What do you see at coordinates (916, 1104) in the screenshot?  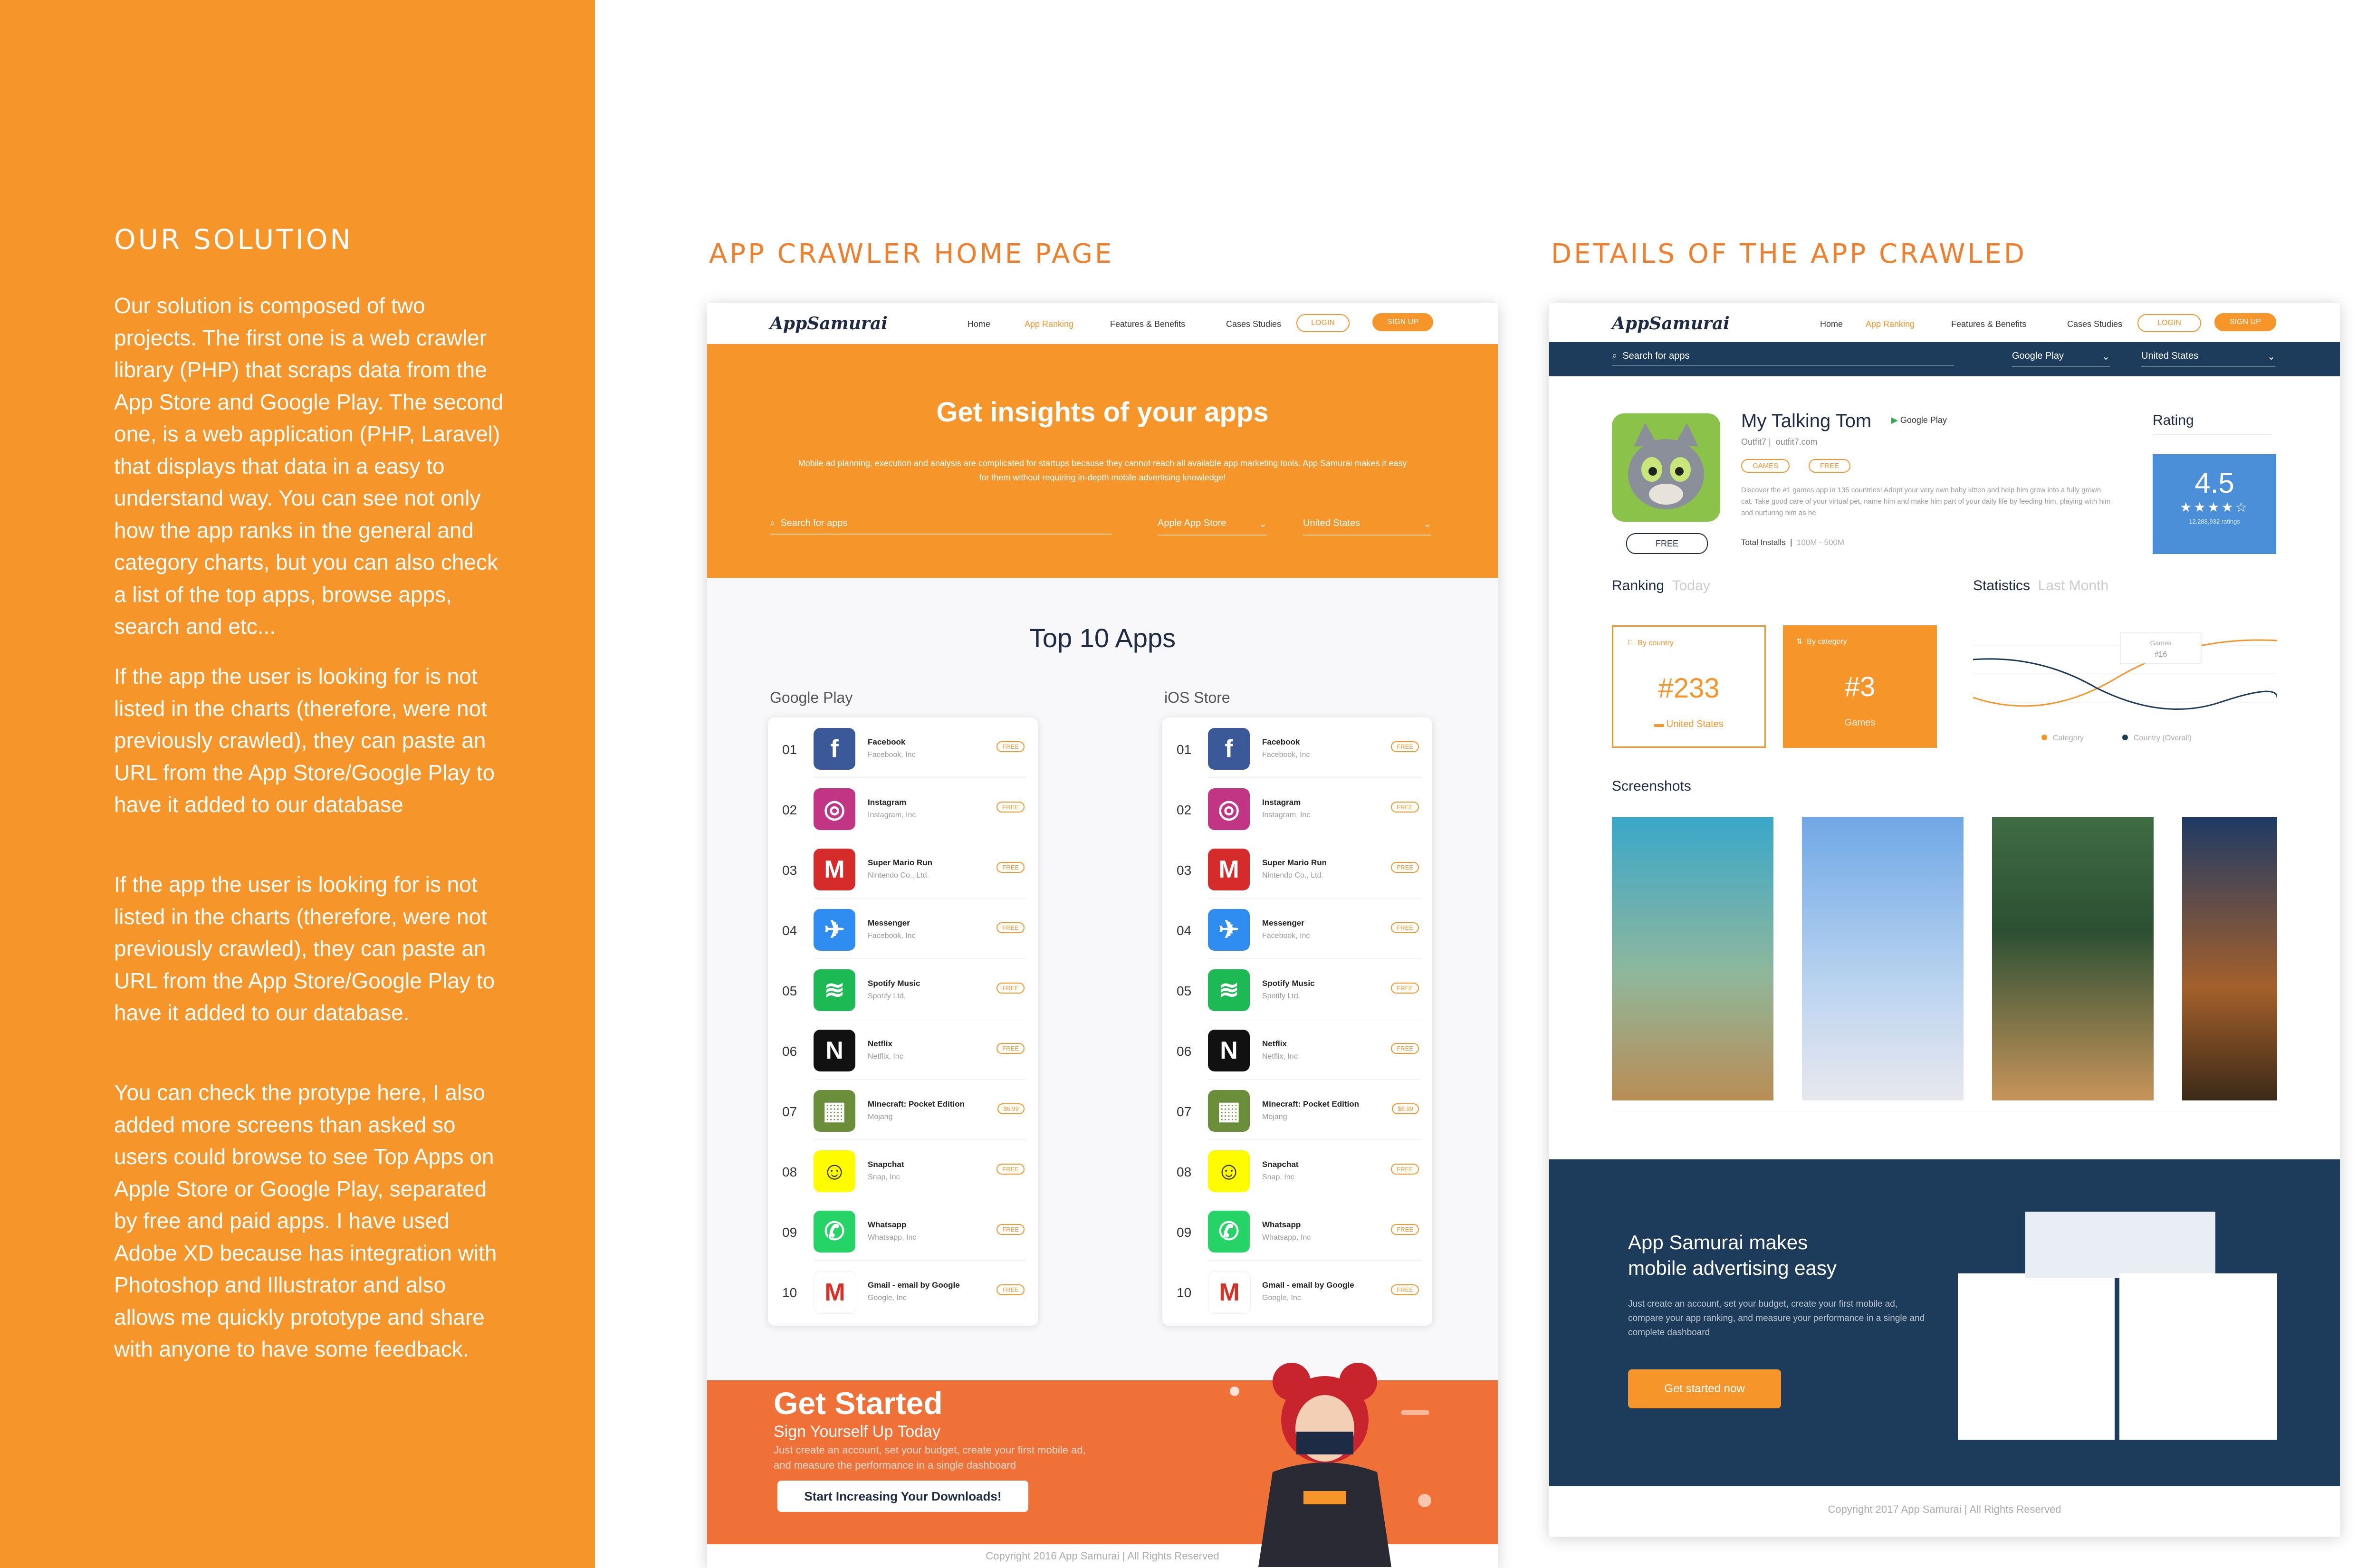 I see `app-name: Minecraft: Pocket Edition` at bounding box center [916, 1104].